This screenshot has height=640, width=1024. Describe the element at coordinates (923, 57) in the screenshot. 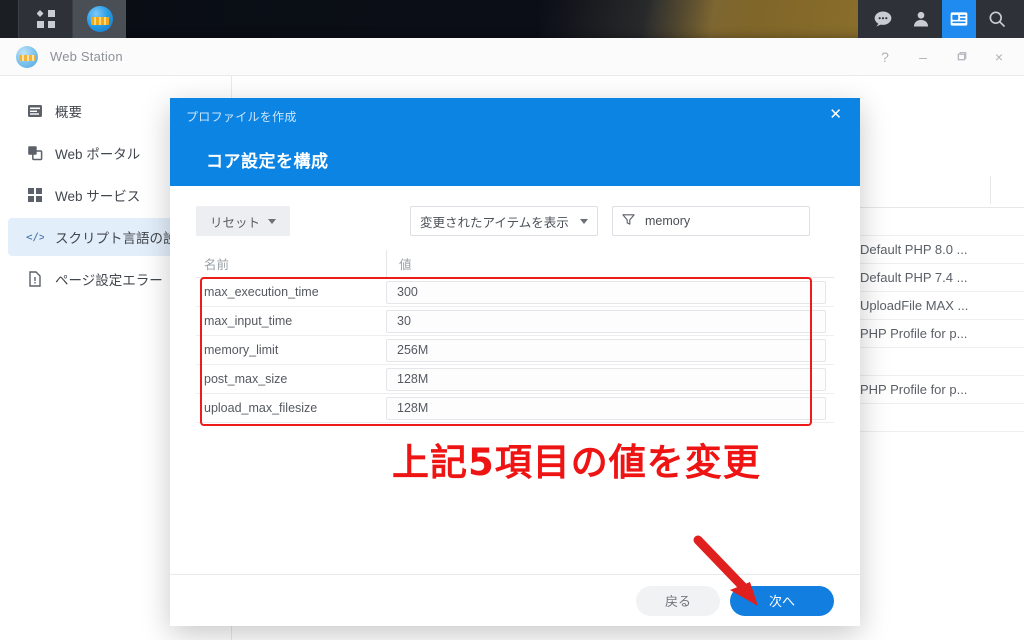

I see `minimize-icon: –` at that location.